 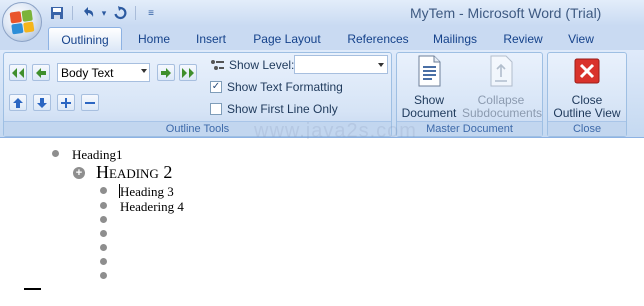 I want to click on right-arrow-icon, so click(x=166, y=72).